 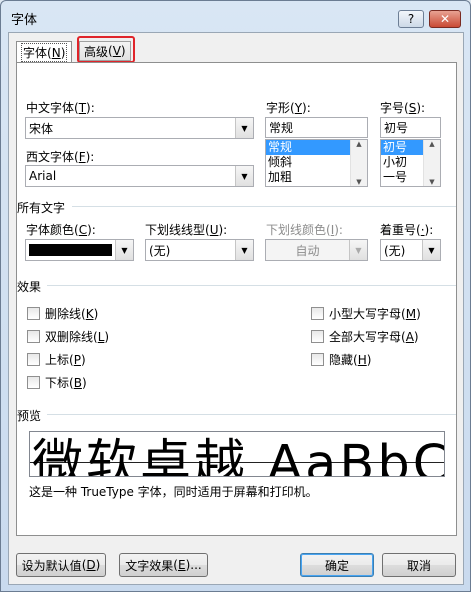 I want to click on emphasis-mark-label-text: 着重号, so click(x=398, y=230).